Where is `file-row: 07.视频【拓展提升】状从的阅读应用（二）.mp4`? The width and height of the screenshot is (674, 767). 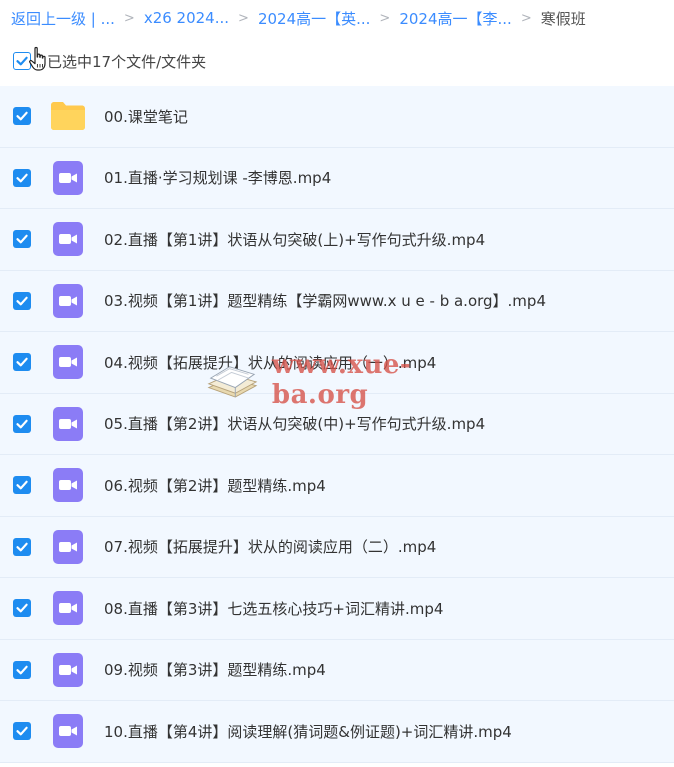
file-row: 07.视频【拓展提升】状从的阅读应用（二）.mp4 is located at coordinates (337, 547).